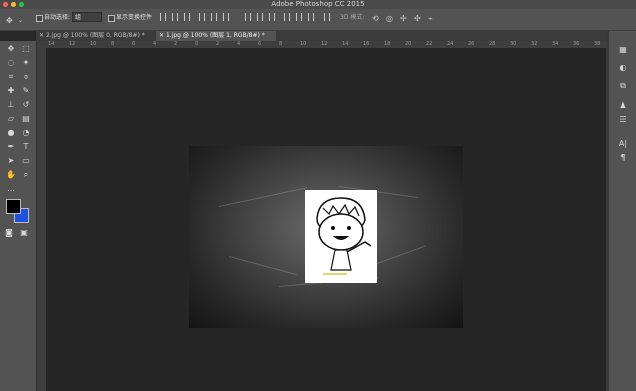  Describe the element at coordinates (26, 77) in the screenshot. I see `eyedropper-icon: ⌽` at that location.